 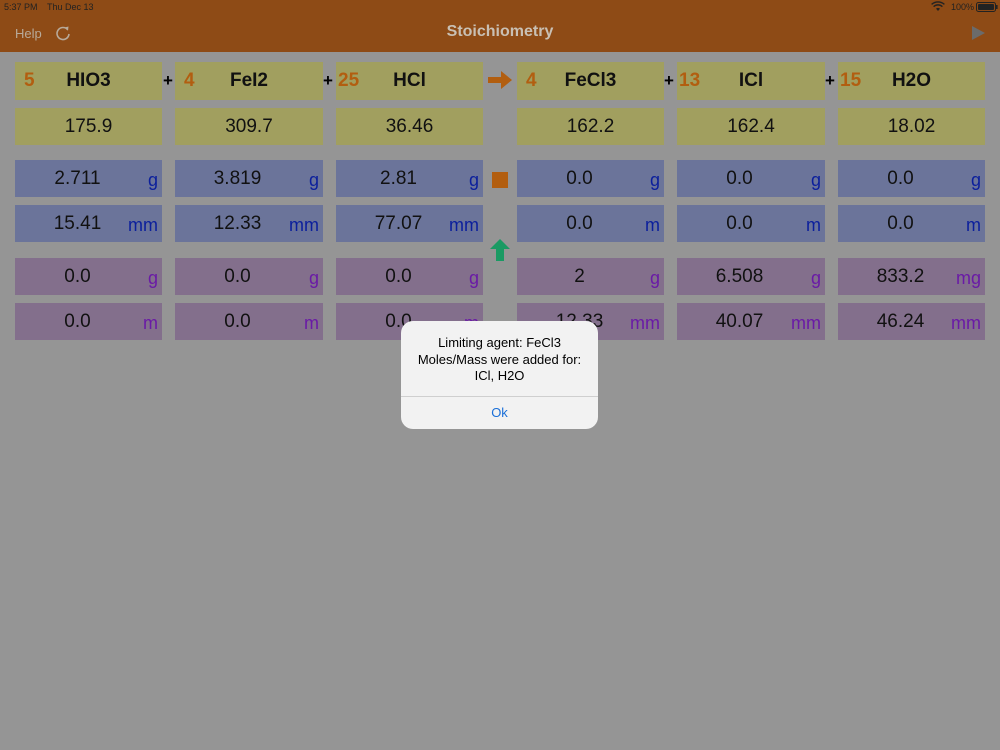 I want to click on battery-icon, so click(x=987, y=8).